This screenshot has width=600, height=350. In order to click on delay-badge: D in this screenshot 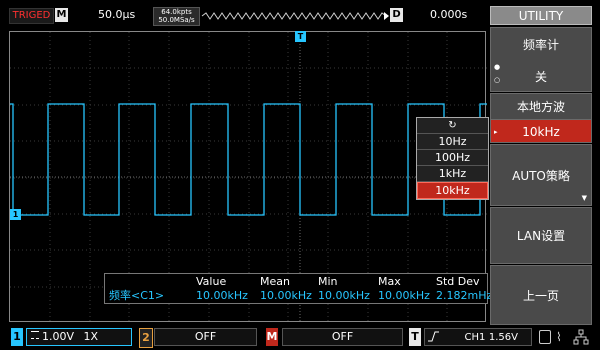, I will do `click(396, 15)`.